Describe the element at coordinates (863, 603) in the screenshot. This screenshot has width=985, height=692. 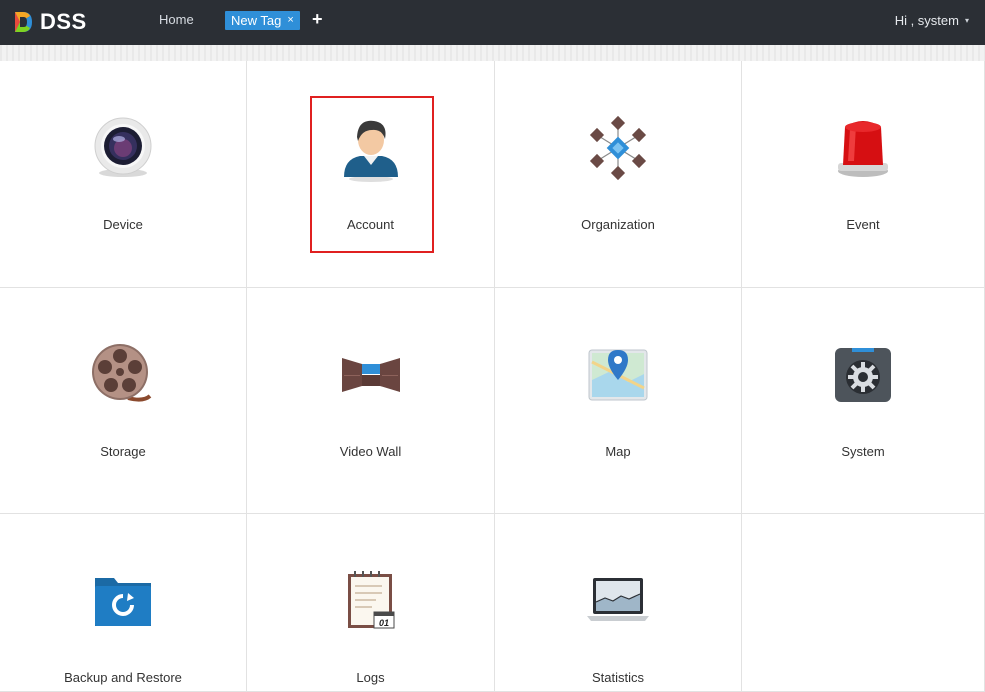
I see `tile-empty` at that location.